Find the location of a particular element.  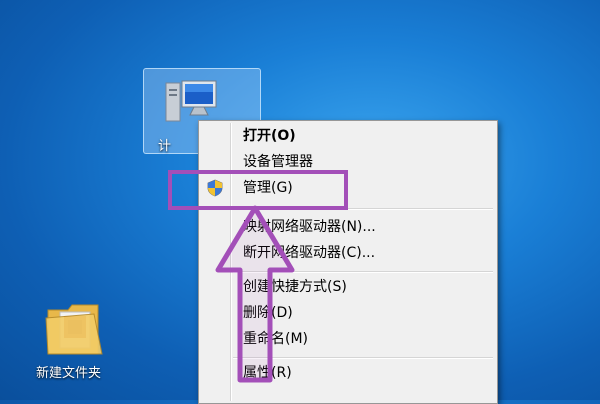

annotation-up-arrow is located at coordinates (255, 294).